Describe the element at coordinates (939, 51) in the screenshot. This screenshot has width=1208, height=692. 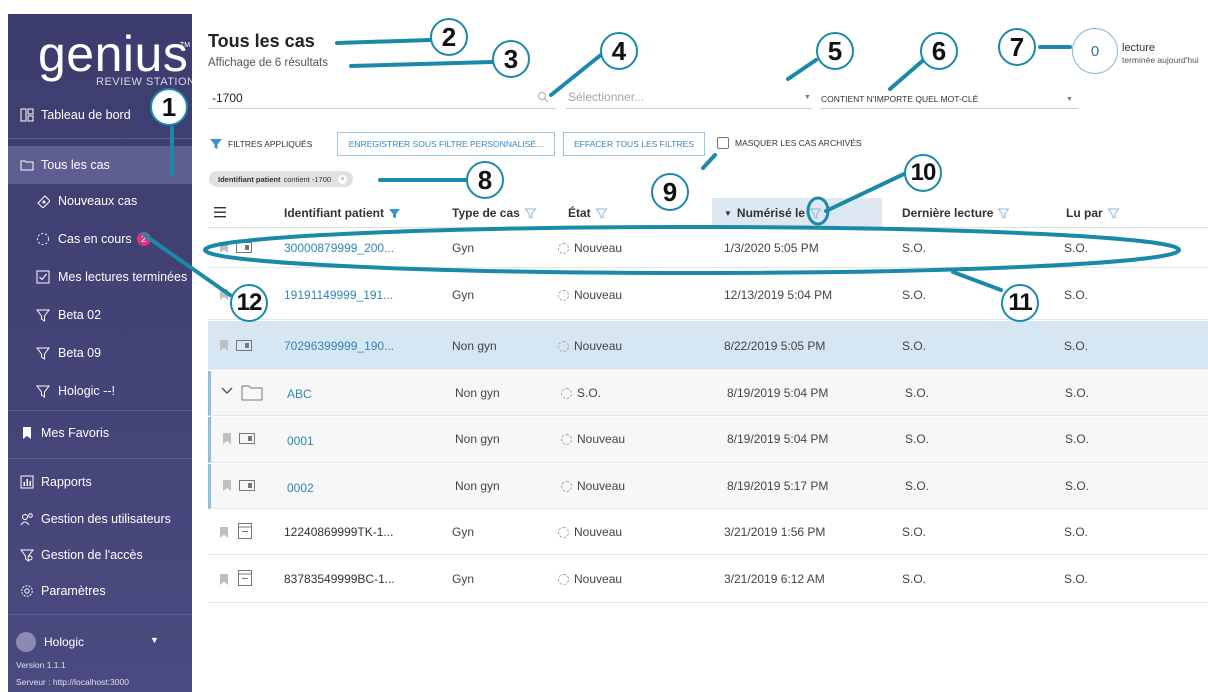
I see `callout-6: 6` at that location.